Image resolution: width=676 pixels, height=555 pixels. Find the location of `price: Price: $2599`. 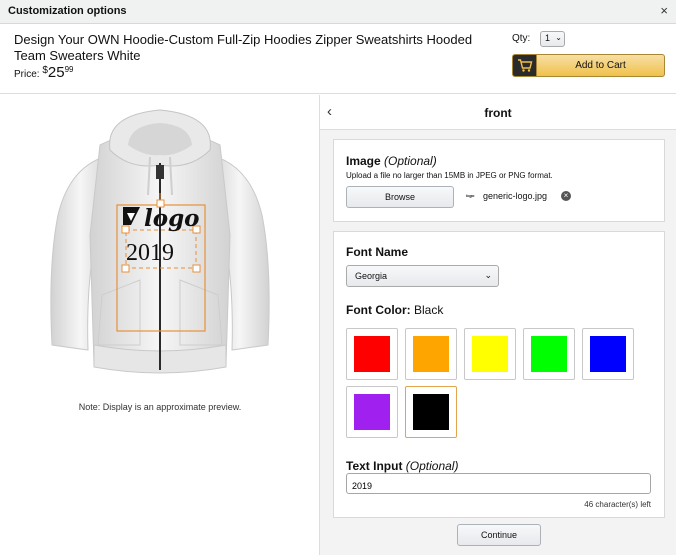

price: Price: $2599 is located at coordinates (44, 72).